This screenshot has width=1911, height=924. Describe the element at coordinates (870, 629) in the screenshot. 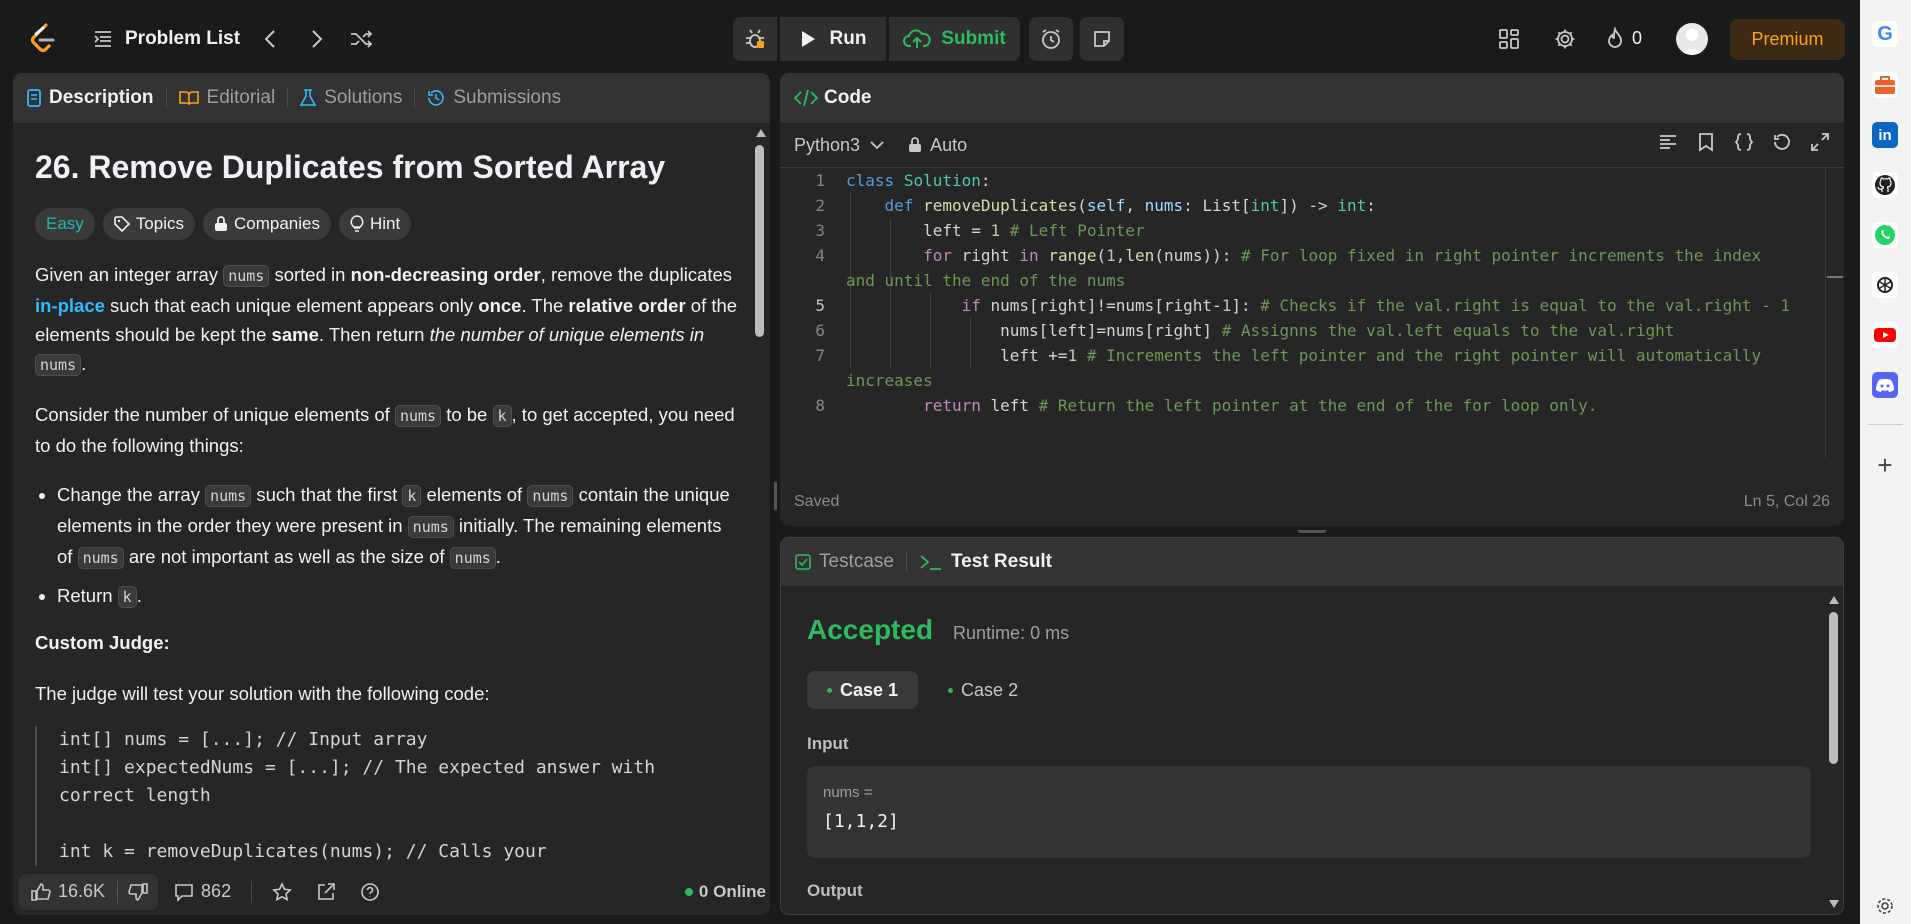

I see `verdict-label: Accepted` at that location.